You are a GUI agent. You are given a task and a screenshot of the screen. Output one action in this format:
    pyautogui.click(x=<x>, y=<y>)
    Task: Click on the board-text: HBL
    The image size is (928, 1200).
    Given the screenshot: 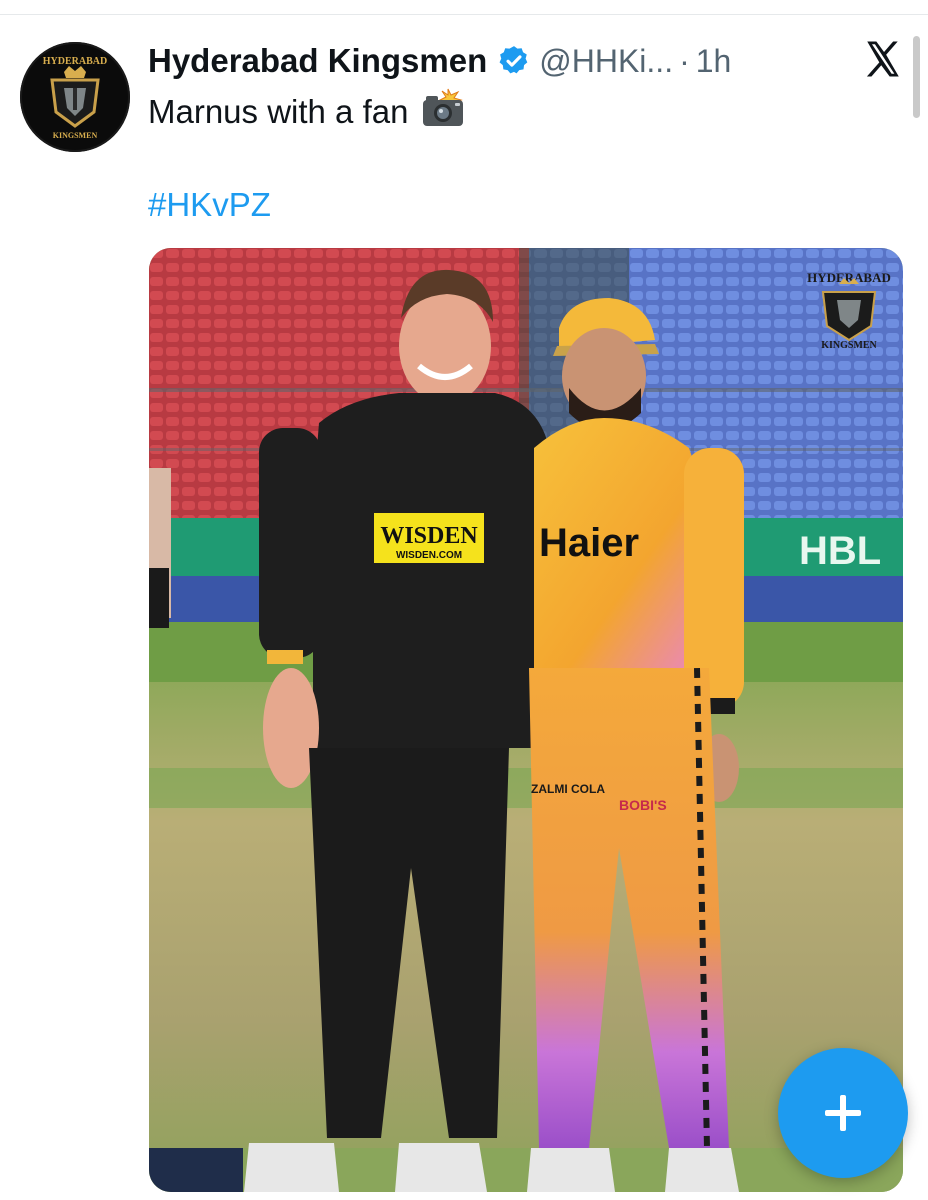 What is the action you would take?
    pyautogui.click(x=840, y=551)
    